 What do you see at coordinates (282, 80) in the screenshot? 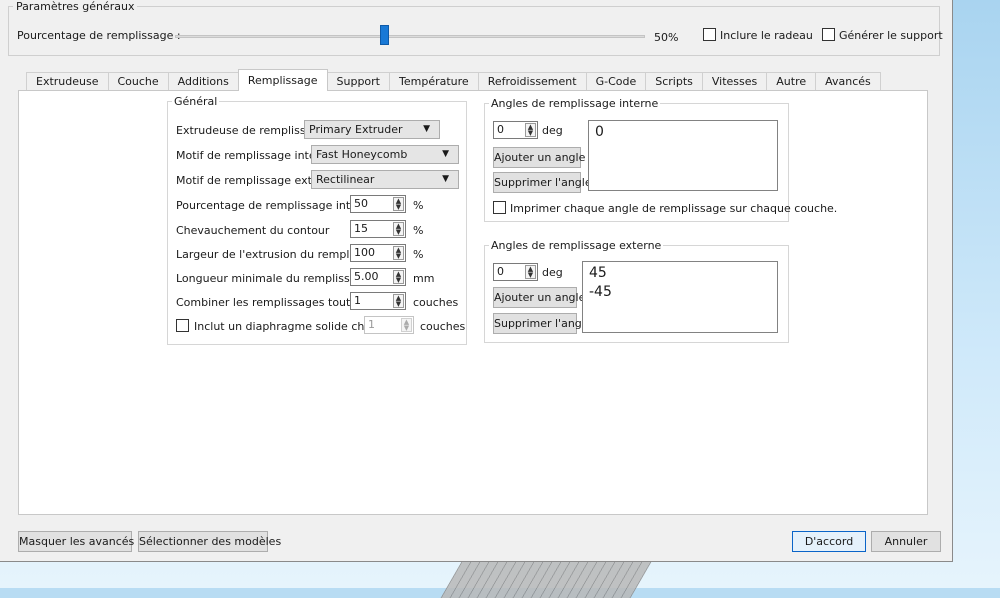
I see `tab-remplissage: Remplissage` at bounding box center [282, 80].